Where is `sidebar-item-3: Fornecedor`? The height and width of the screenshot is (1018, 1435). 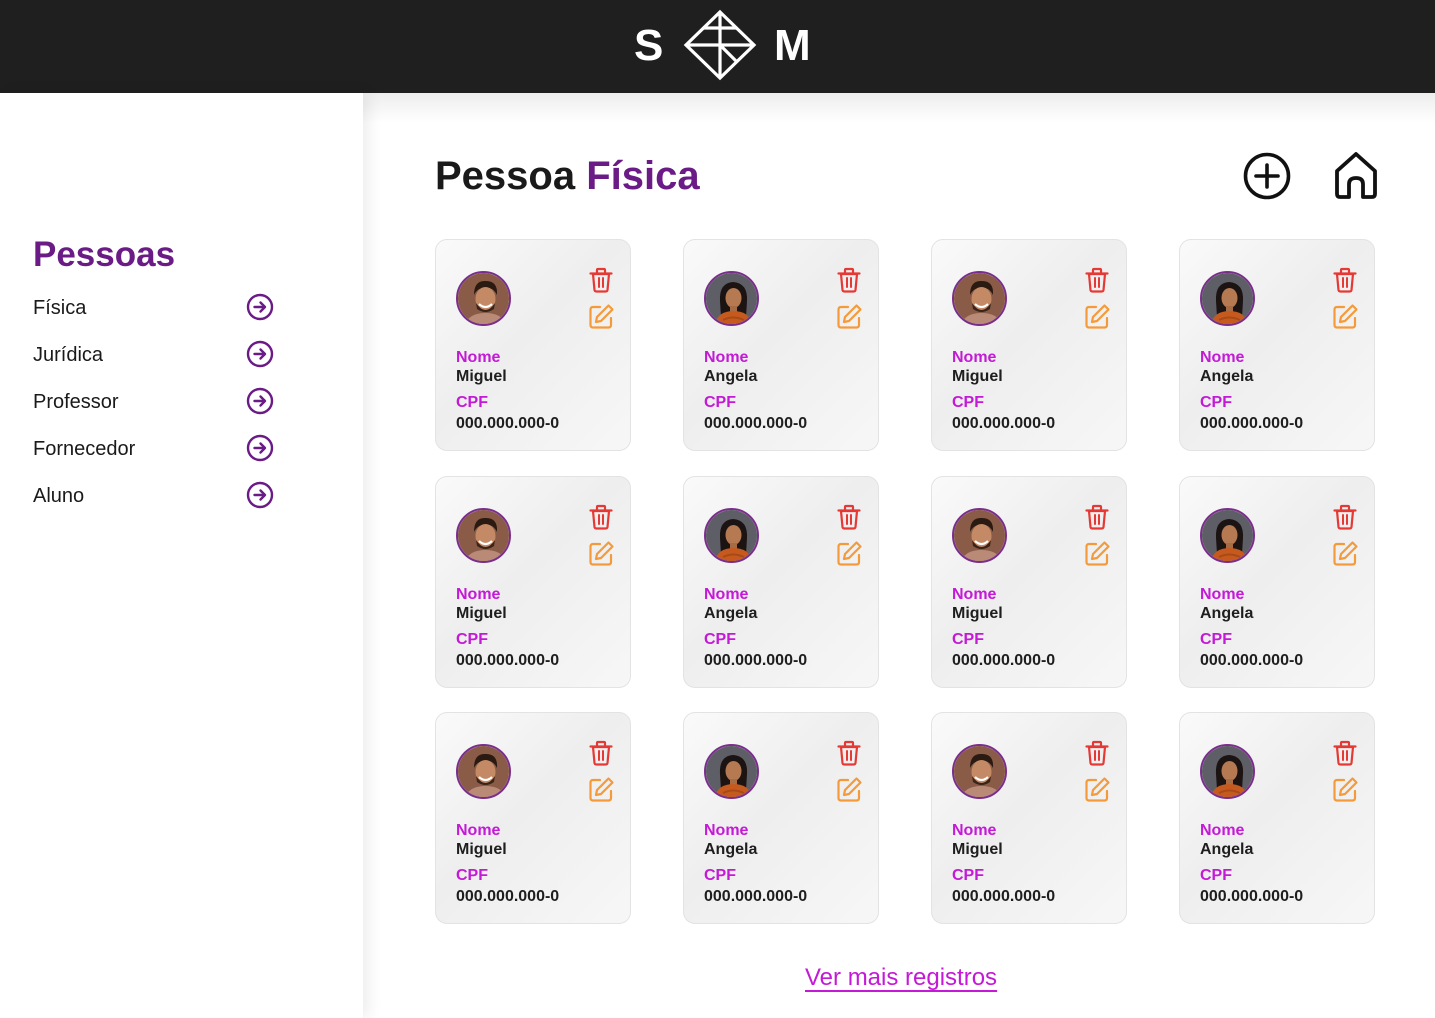
sidebar-item-3: Fornecedor is located at coordinates (154, 449).